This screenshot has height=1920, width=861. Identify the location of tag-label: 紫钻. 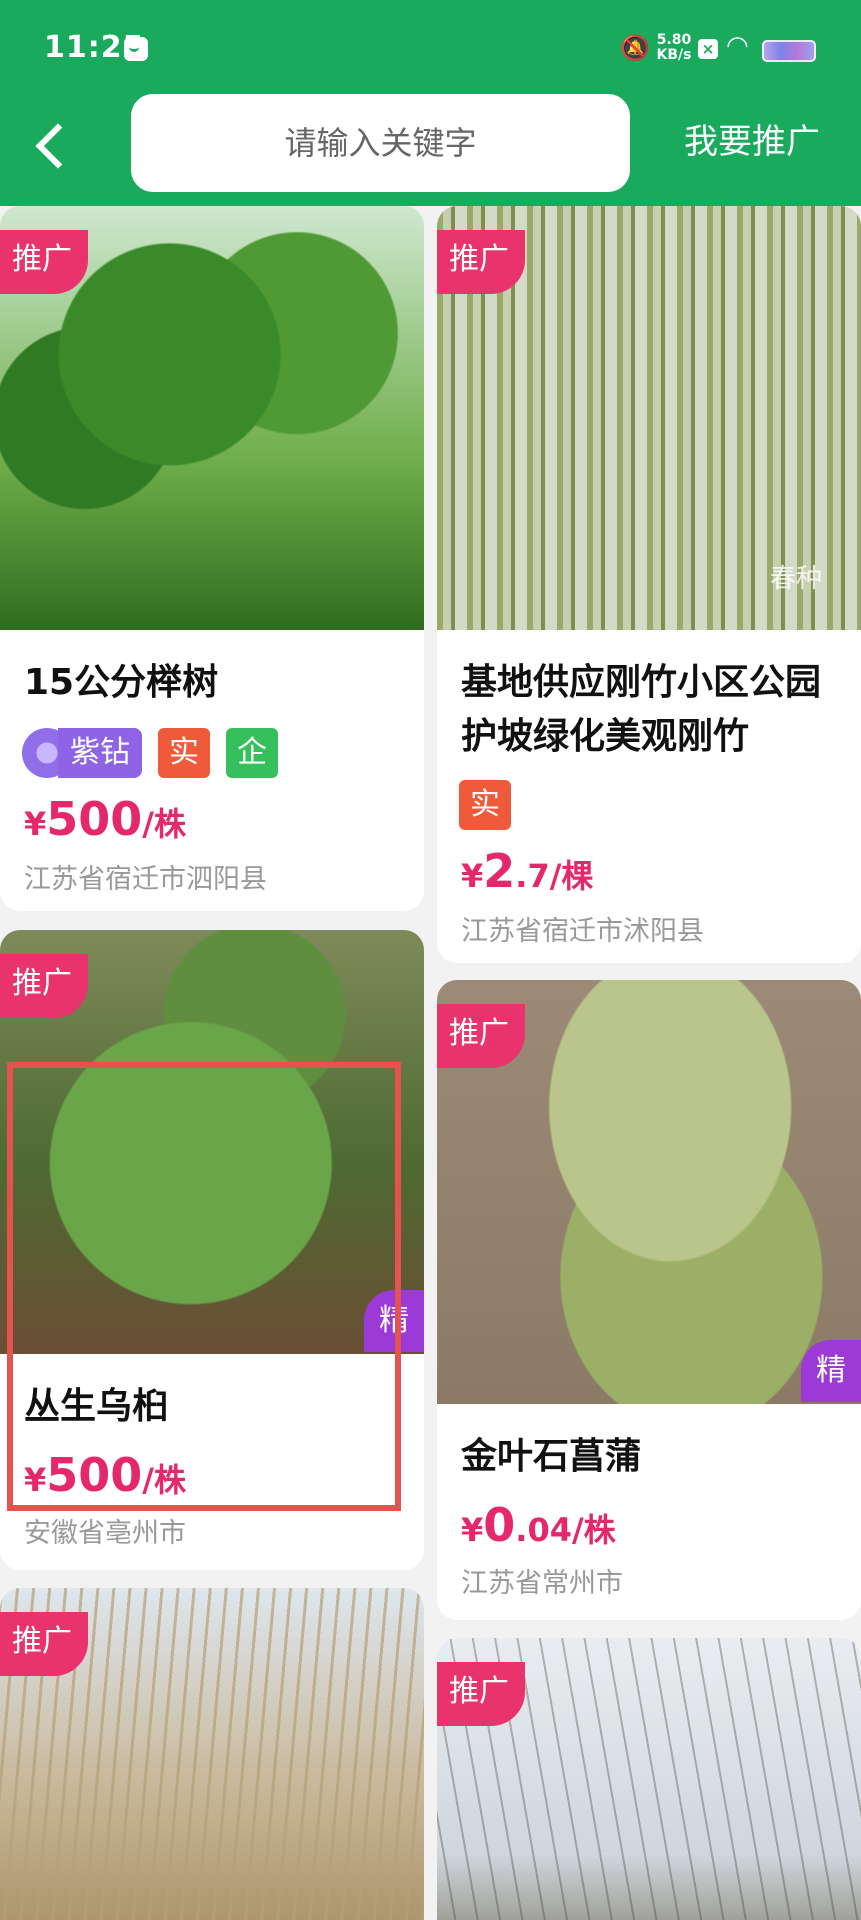
(100, 753).